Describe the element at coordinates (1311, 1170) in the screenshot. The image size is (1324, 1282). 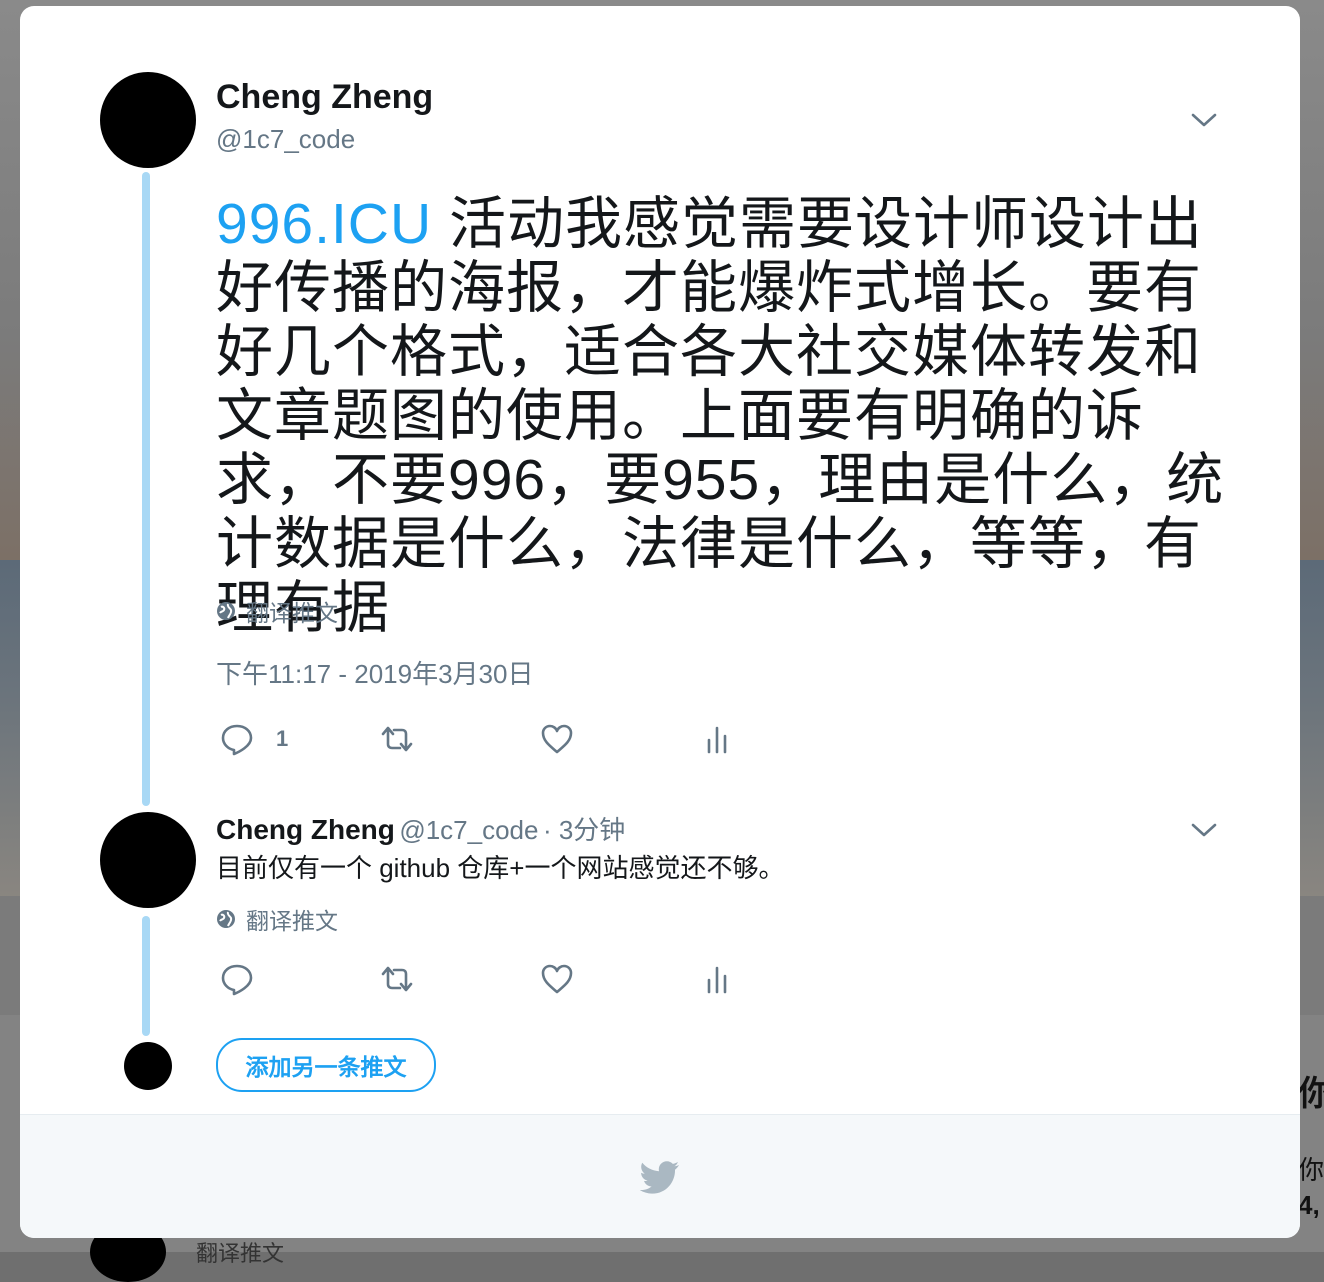
I see `background-side-text: 你的` at that location.